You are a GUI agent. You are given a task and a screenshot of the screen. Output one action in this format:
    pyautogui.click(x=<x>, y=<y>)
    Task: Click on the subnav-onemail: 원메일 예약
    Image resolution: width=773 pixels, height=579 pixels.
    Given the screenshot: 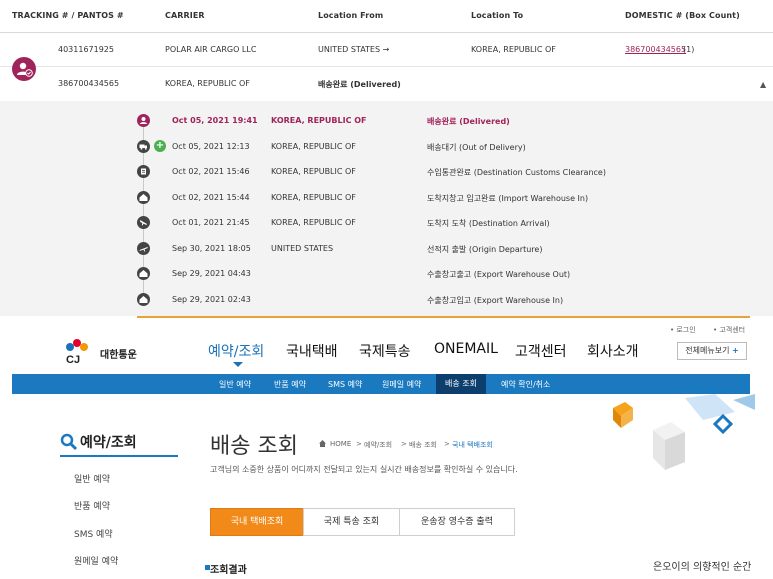 What is the action you would take?
    pyautogui.click(x=401, y=384)
    